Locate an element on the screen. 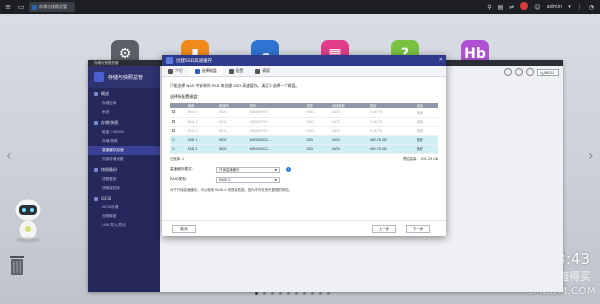  sidebar-section-label: 存储/快照 is located at coordinates (110, 122).